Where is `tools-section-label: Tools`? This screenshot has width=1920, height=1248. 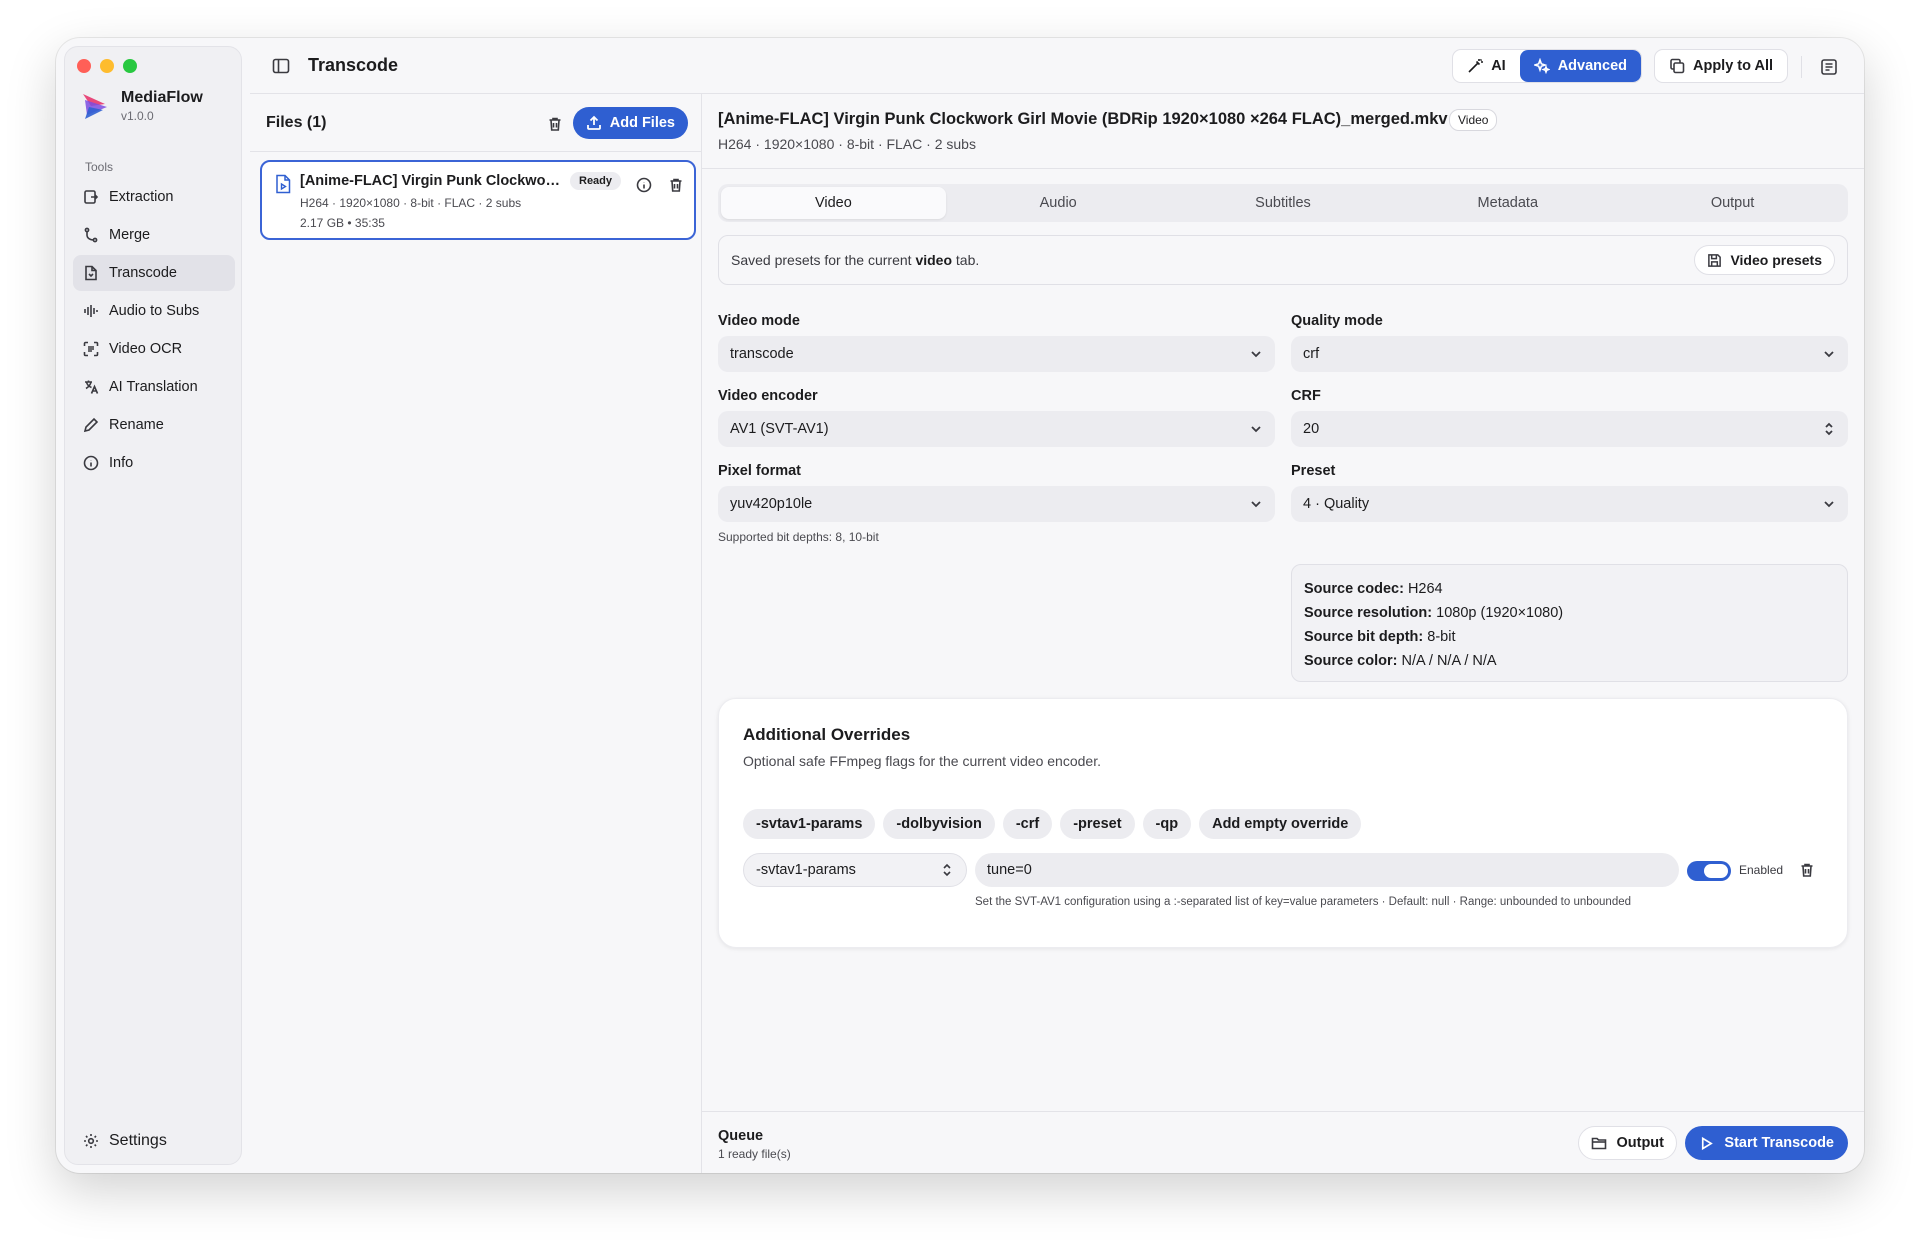
tools-section-label: Tools is located at coordinates (99, 167).